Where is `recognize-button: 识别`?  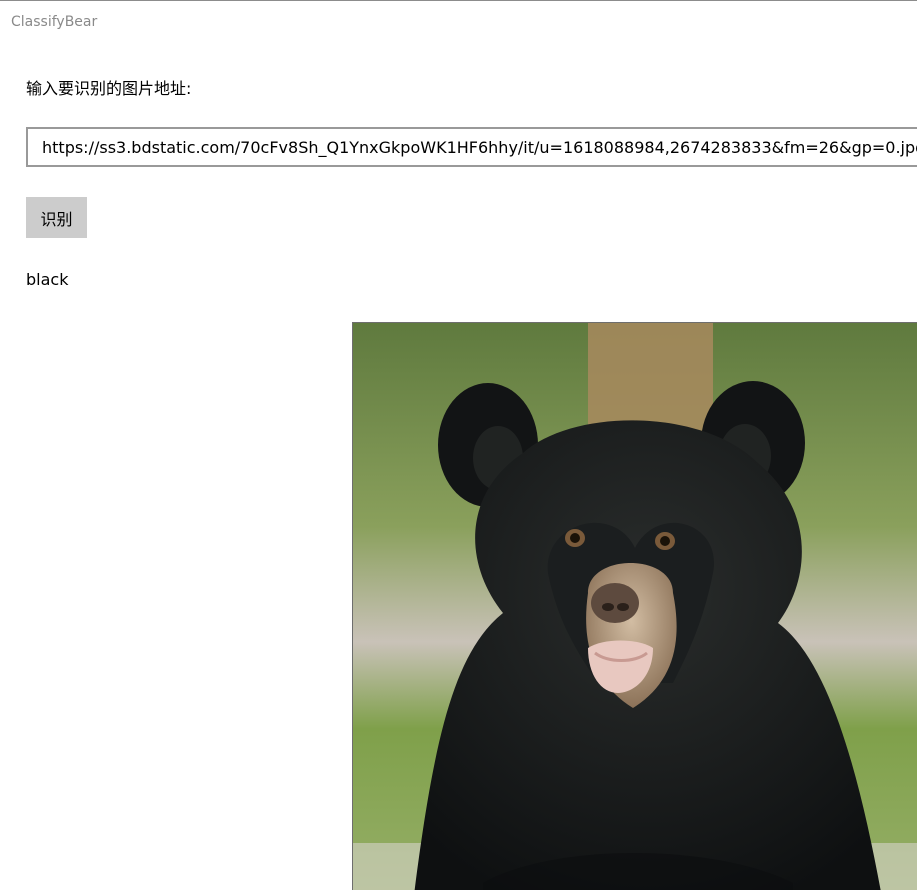 recognize-button: 识别 is located at coordinates (56, 217).